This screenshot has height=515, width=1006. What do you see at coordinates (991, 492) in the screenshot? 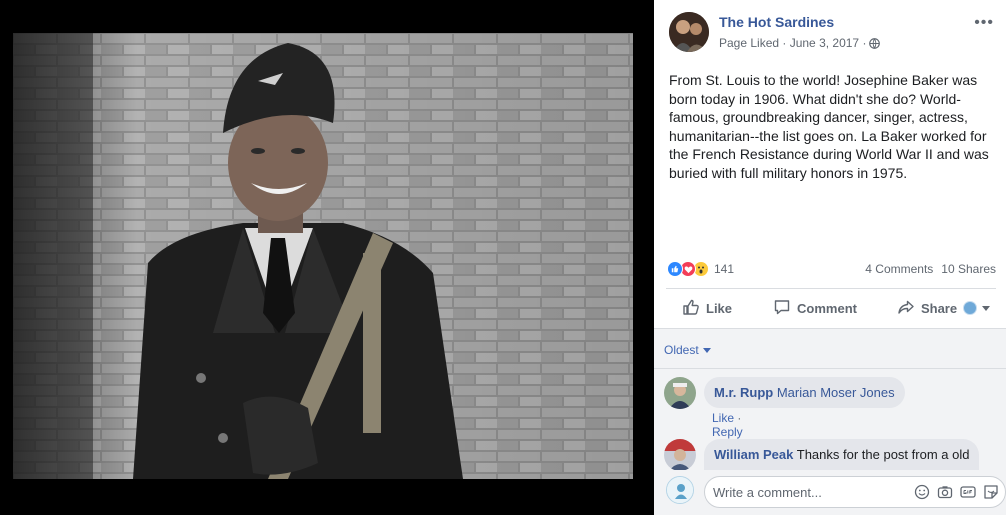
I see `sticker-icon` at bounding box center [991, 492].